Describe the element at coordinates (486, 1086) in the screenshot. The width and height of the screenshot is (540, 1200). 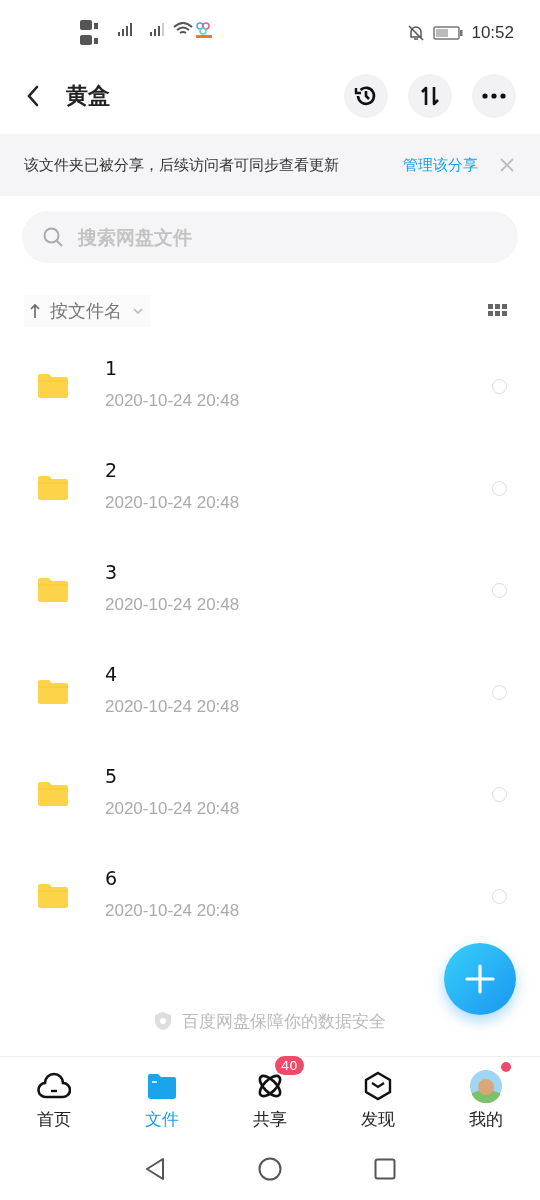
I see `avatar-icon` at that location.